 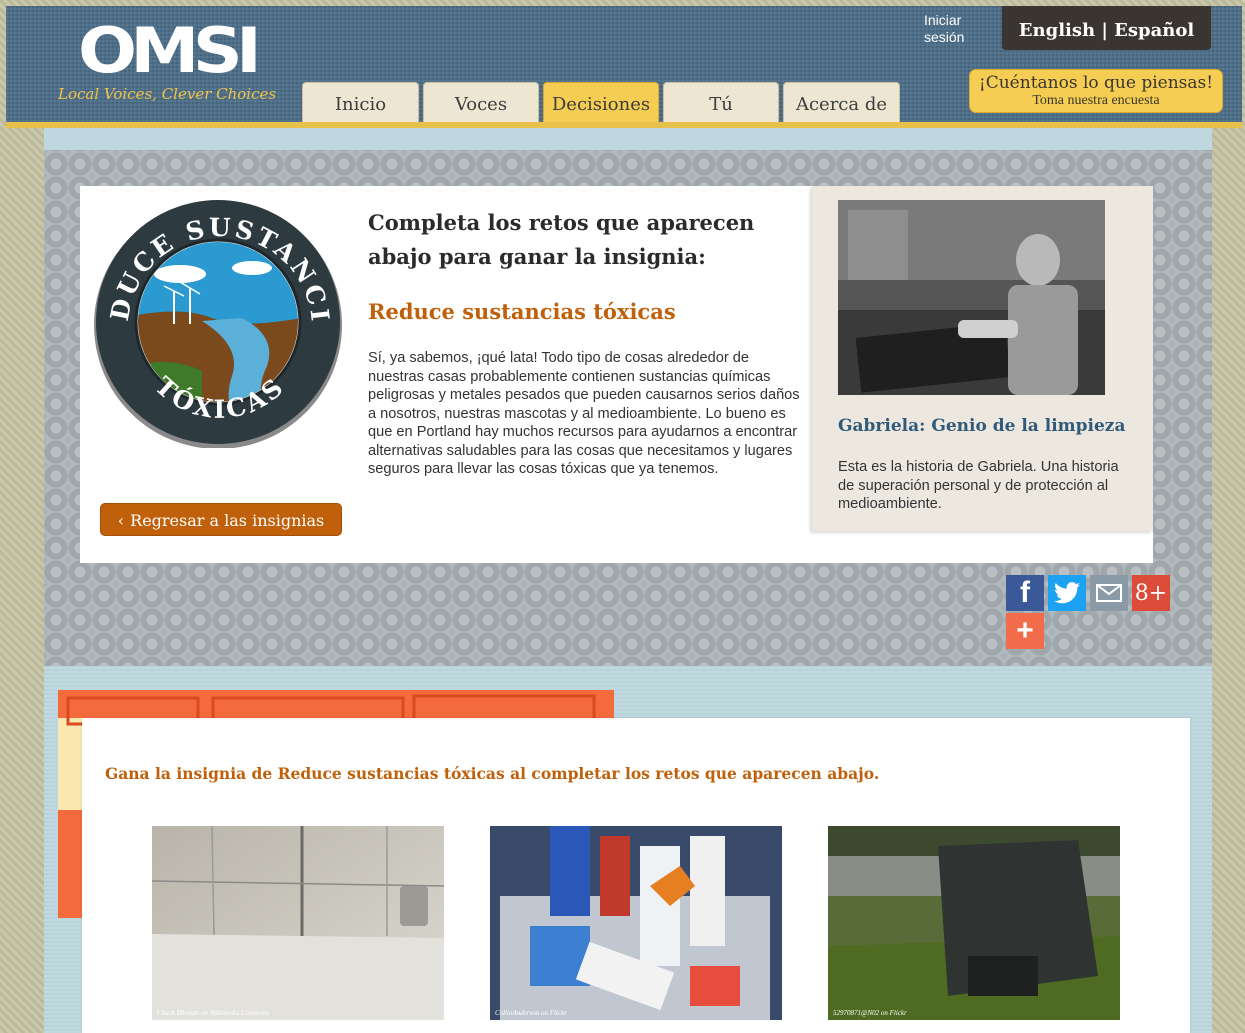 I want to click on cleaning-products-image, so click(x=636, y=923).